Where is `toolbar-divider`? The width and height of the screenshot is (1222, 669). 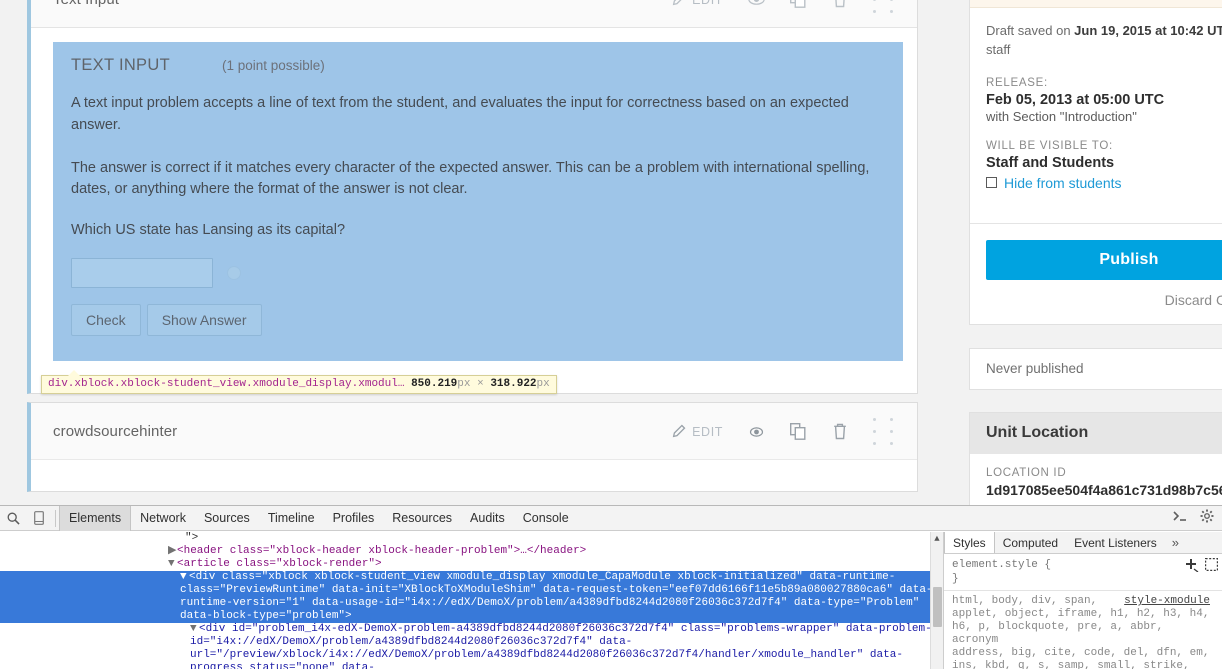 toolbar-divider is located at coordinates (55, 518).